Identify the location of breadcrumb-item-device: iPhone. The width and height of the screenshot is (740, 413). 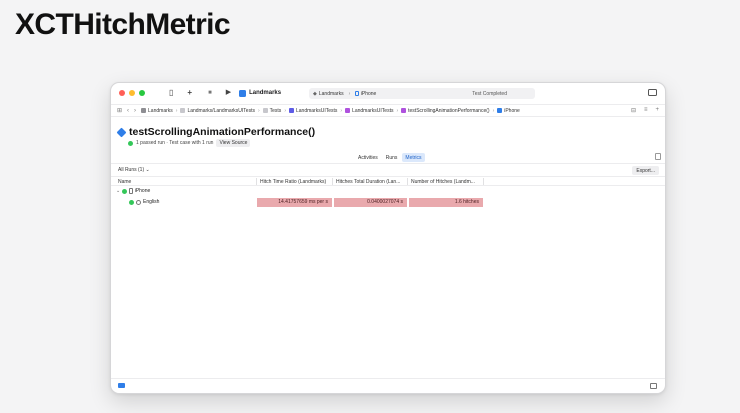
(508, 111).